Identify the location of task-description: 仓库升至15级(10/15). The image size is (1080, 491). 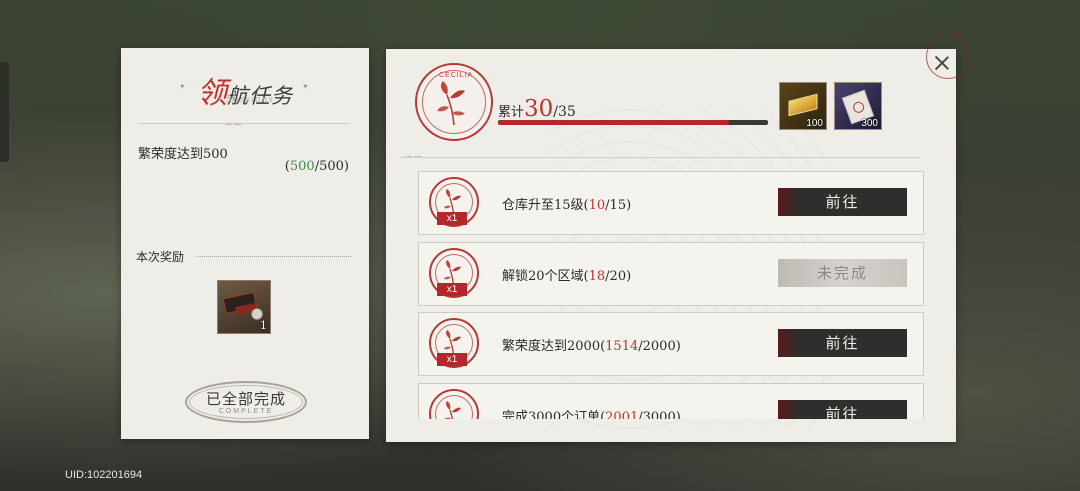
(566, 203).